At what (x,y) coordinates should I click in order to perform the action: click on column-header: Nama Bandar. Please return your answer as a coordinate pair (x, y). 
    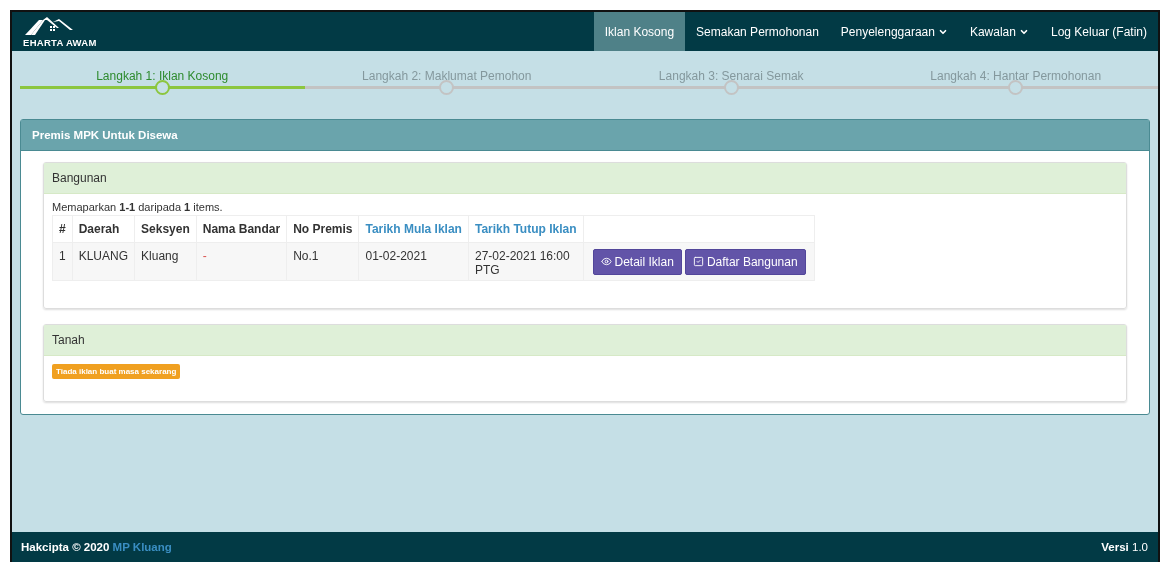
    Looking at the image, I should click on (241, 229).